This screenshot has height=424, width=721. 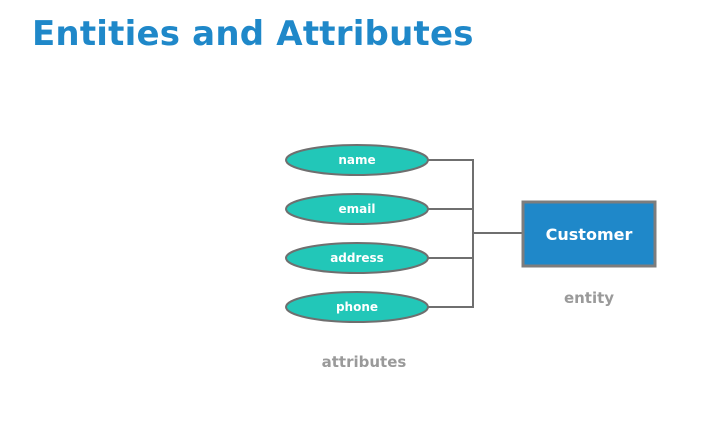 I want to click on attribute-label: name, so click(x=356, y=160).